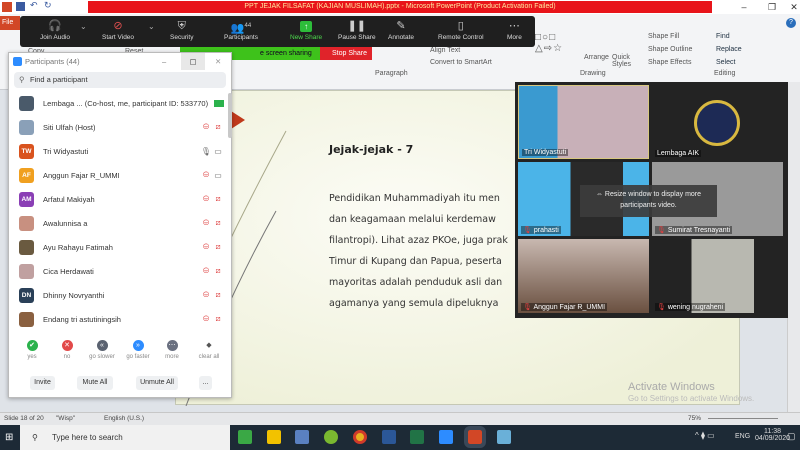 Image resolution: width=800 pixels, height=450 pixels. What do you see at coordinates (245, 437) in the screenshot?
I see `solitaire-icon` at bounding box center [245, 437].